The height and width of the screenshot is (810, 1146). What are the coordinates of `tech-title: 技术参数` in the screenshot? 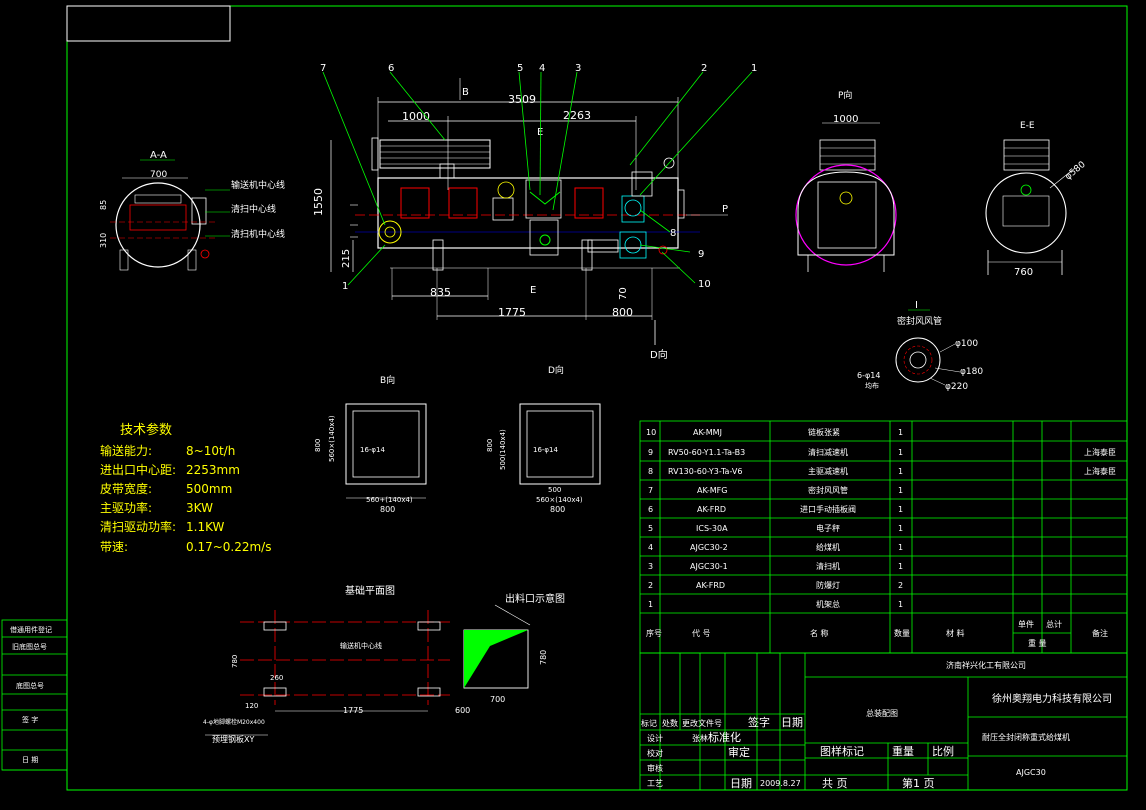 It's located at (146, 430).